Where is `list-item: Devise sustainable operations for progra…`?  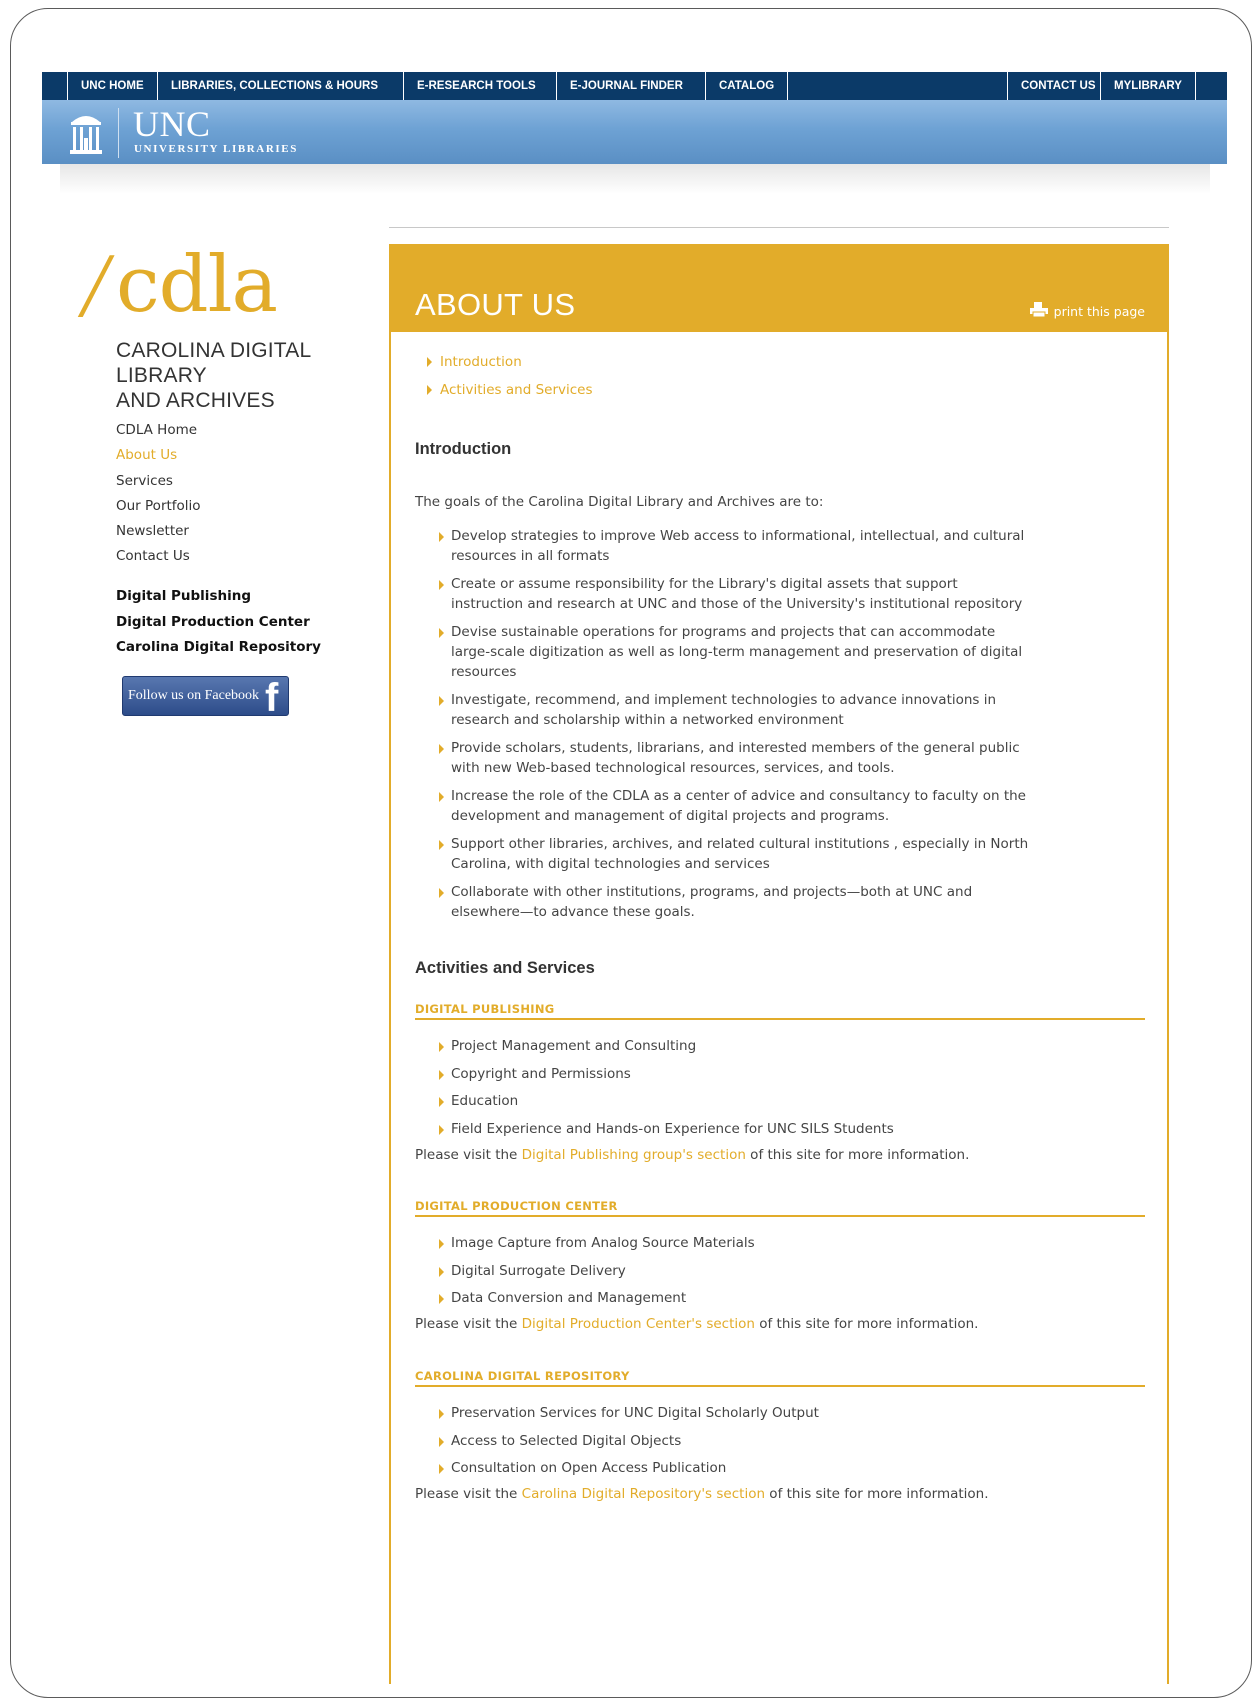 list-item: Devise sustainable operations for progra… is located at coordinates (734, 652).